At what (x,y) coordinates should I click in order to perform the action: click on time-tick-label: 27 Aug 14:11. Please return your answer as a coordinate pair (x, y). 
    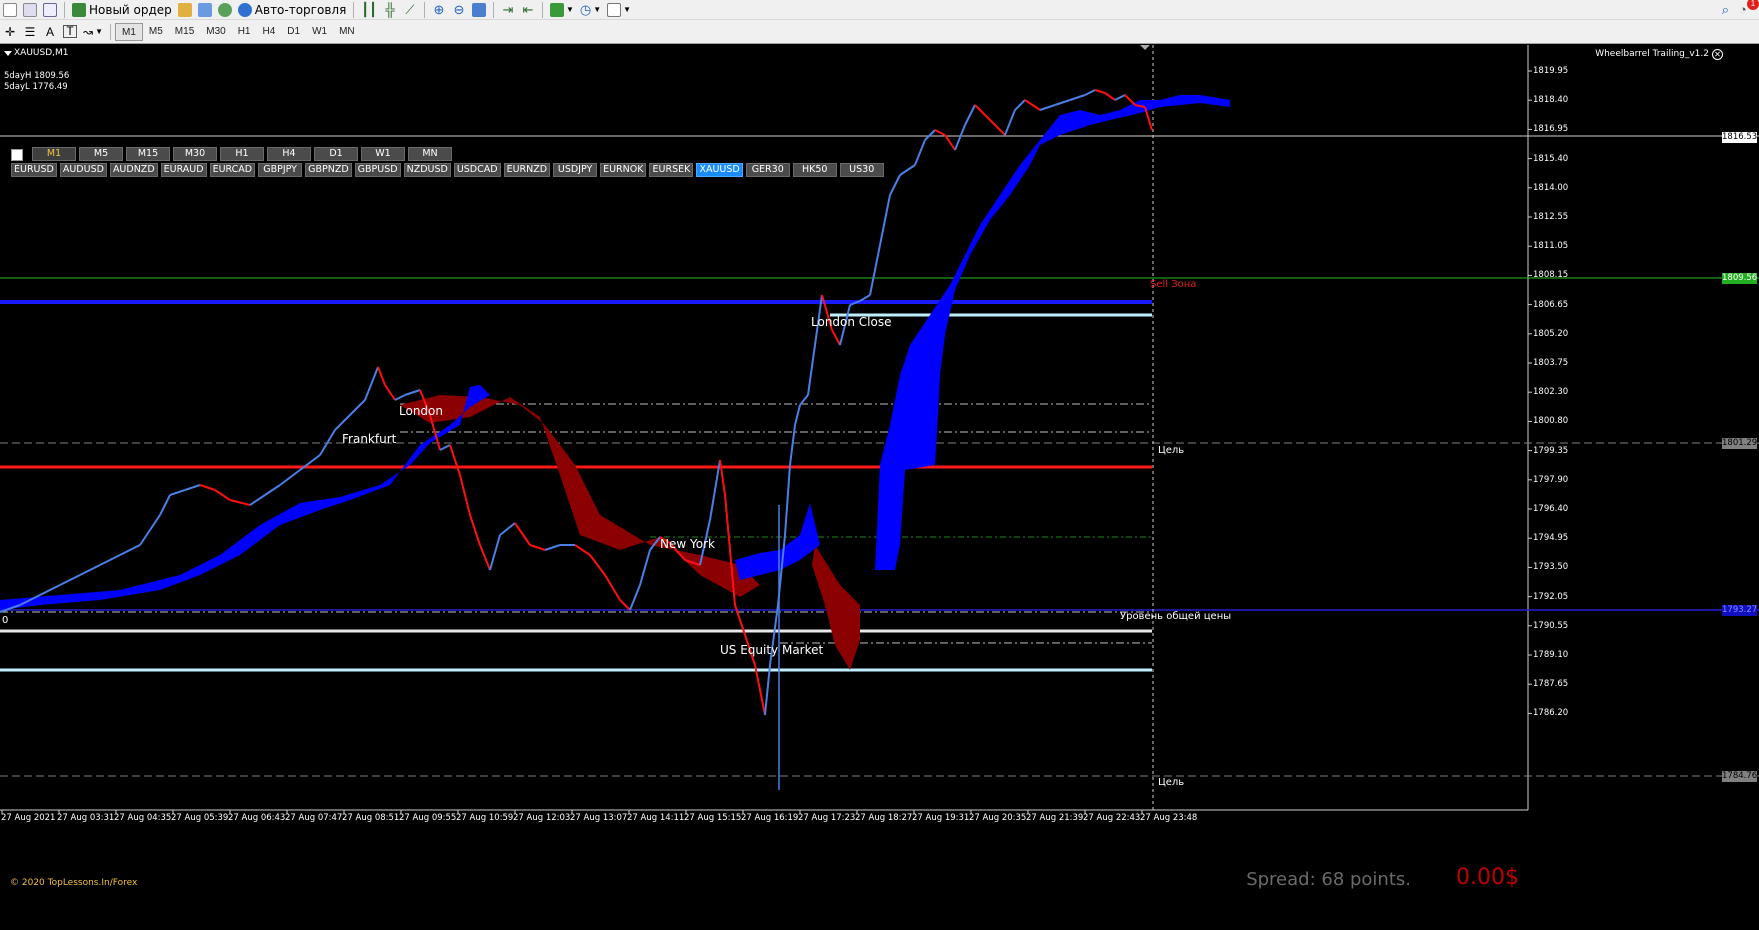
    Looking at the image, I should click on (656, 818).